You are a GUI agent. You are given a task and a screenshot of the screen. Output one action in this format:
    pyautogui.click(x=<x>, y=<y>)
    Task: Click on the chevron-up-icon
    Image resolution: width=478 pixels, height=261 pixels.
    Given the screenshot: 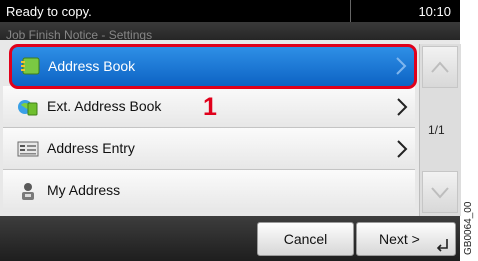 What is the action you would take?
    pyautogui.click(x=440, y=67)
    